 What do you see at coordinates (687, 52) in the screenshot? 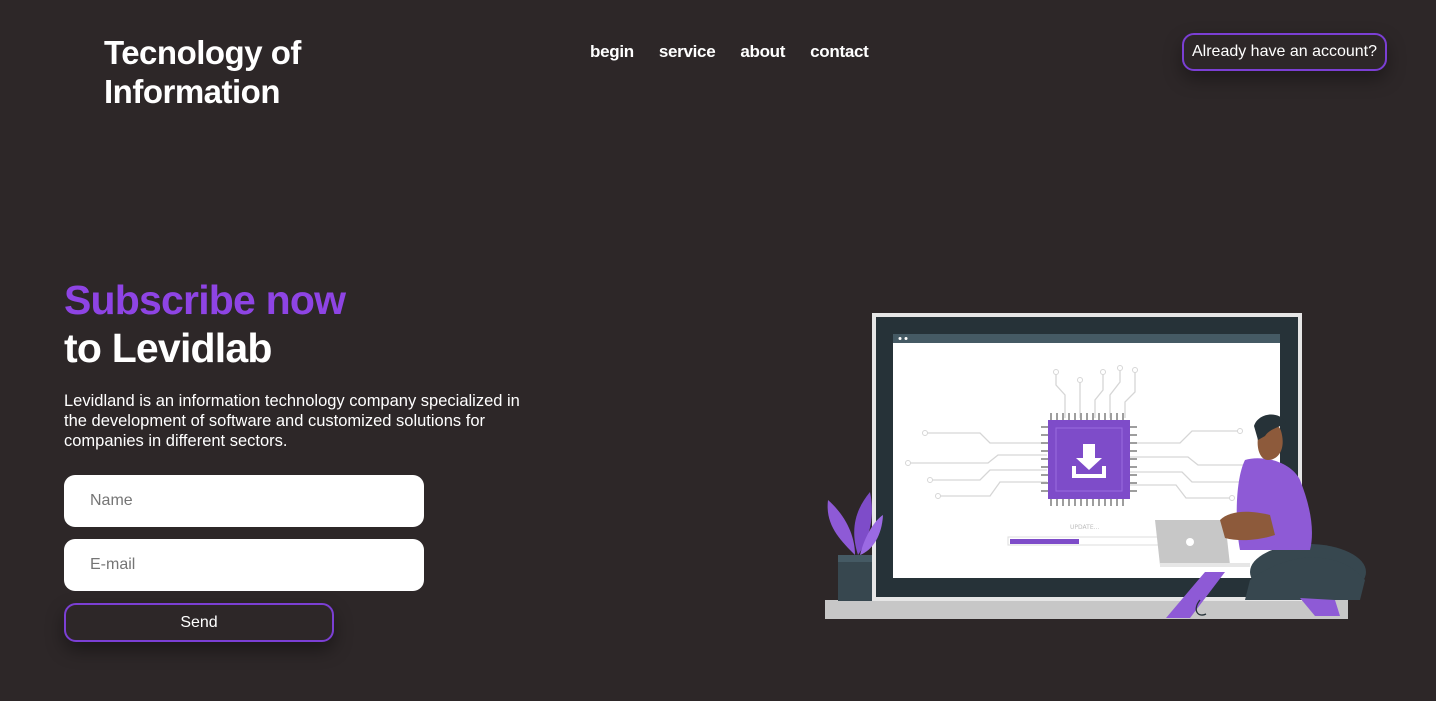
I see `nav-link-service: service` at bounding box center [687, 52].